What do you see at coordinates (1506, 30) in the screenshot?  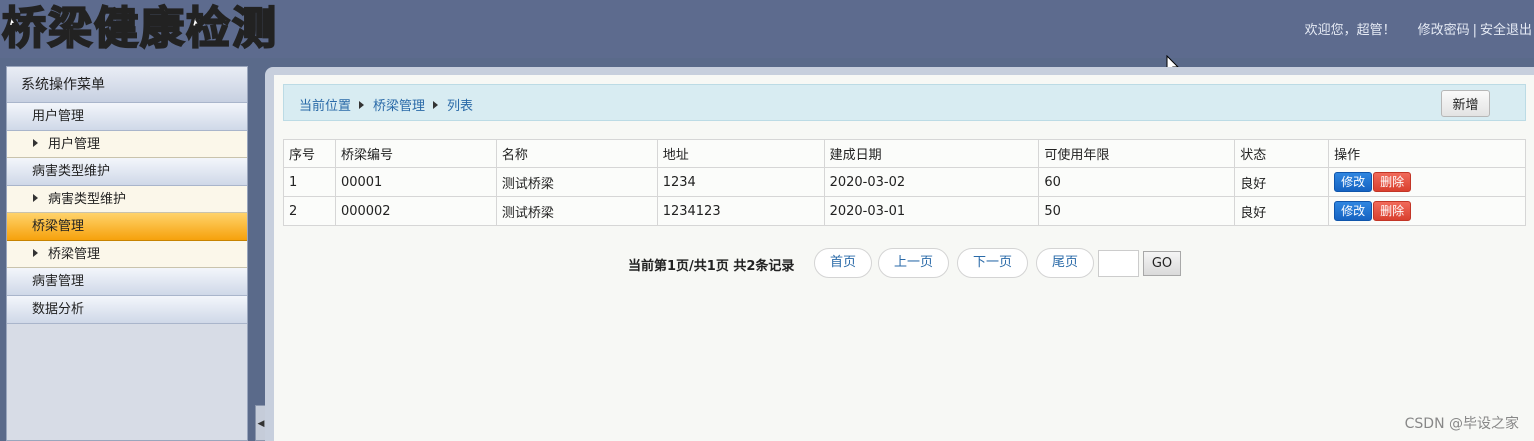 I see `logout-link: 安全退出` at bounding box center [1506, 30].